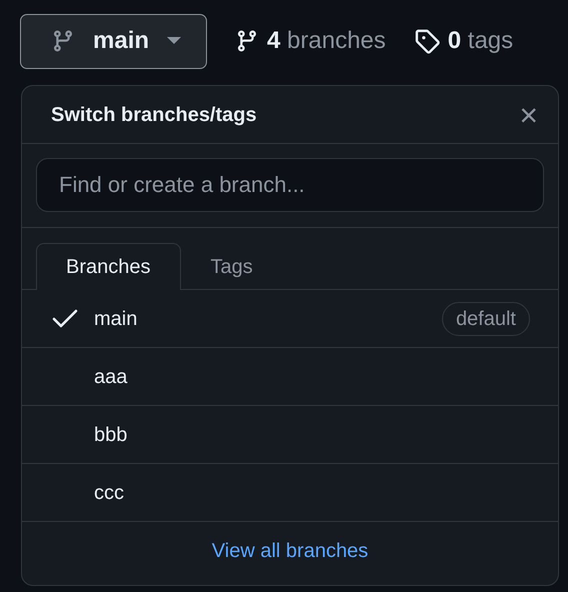 This screenshot has height=592, width=568. Describe the element at coordinates (310, 41) in the screenshot. I see `branches-link: 4 branches` at that location.